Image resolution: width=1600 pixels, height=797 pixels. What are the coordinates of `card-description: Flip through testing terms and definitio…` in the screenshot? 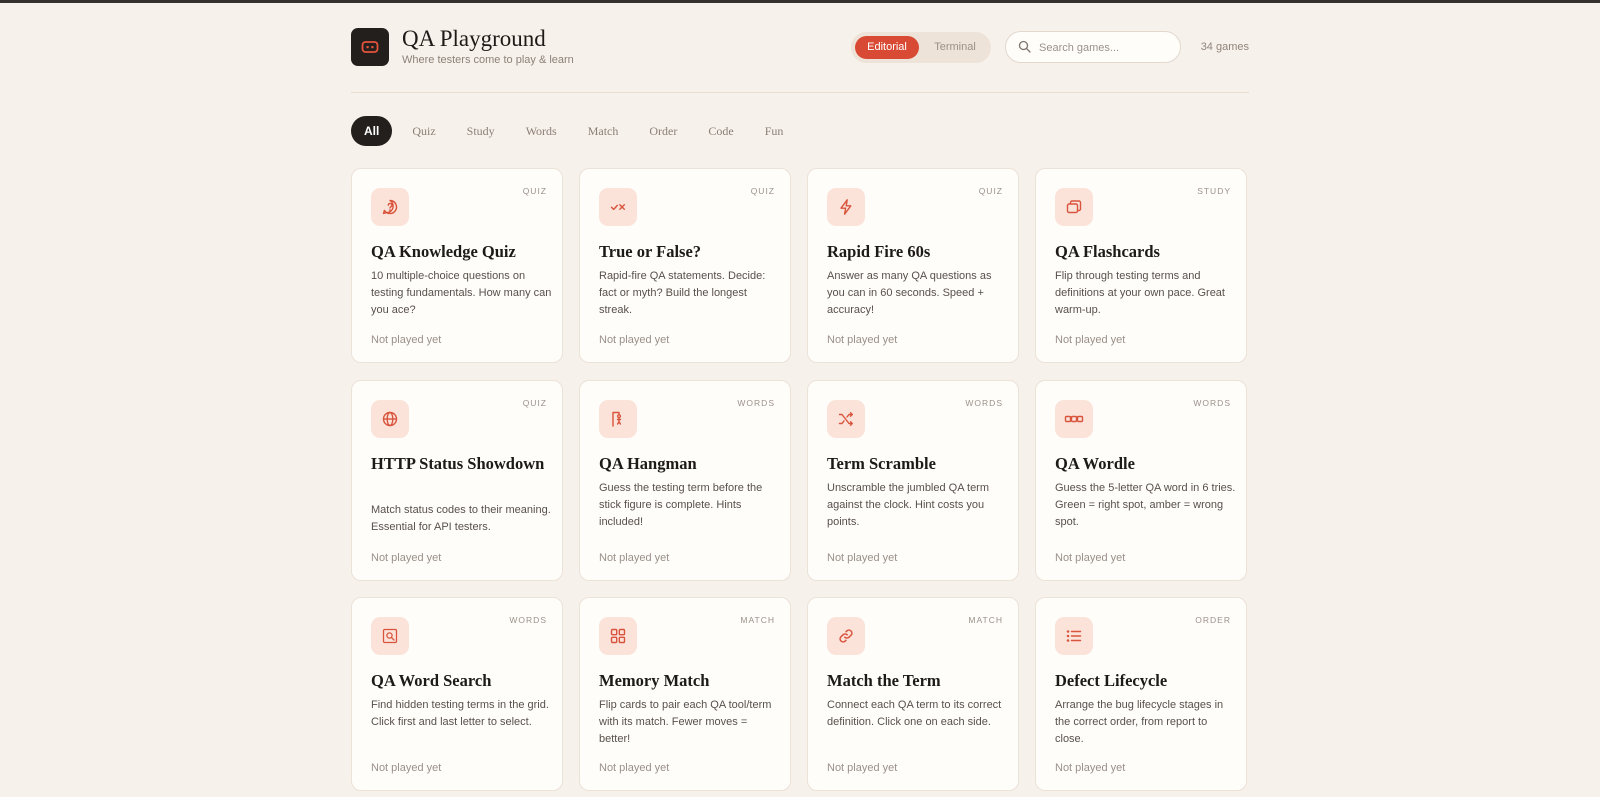 It's located at (1140, 293).